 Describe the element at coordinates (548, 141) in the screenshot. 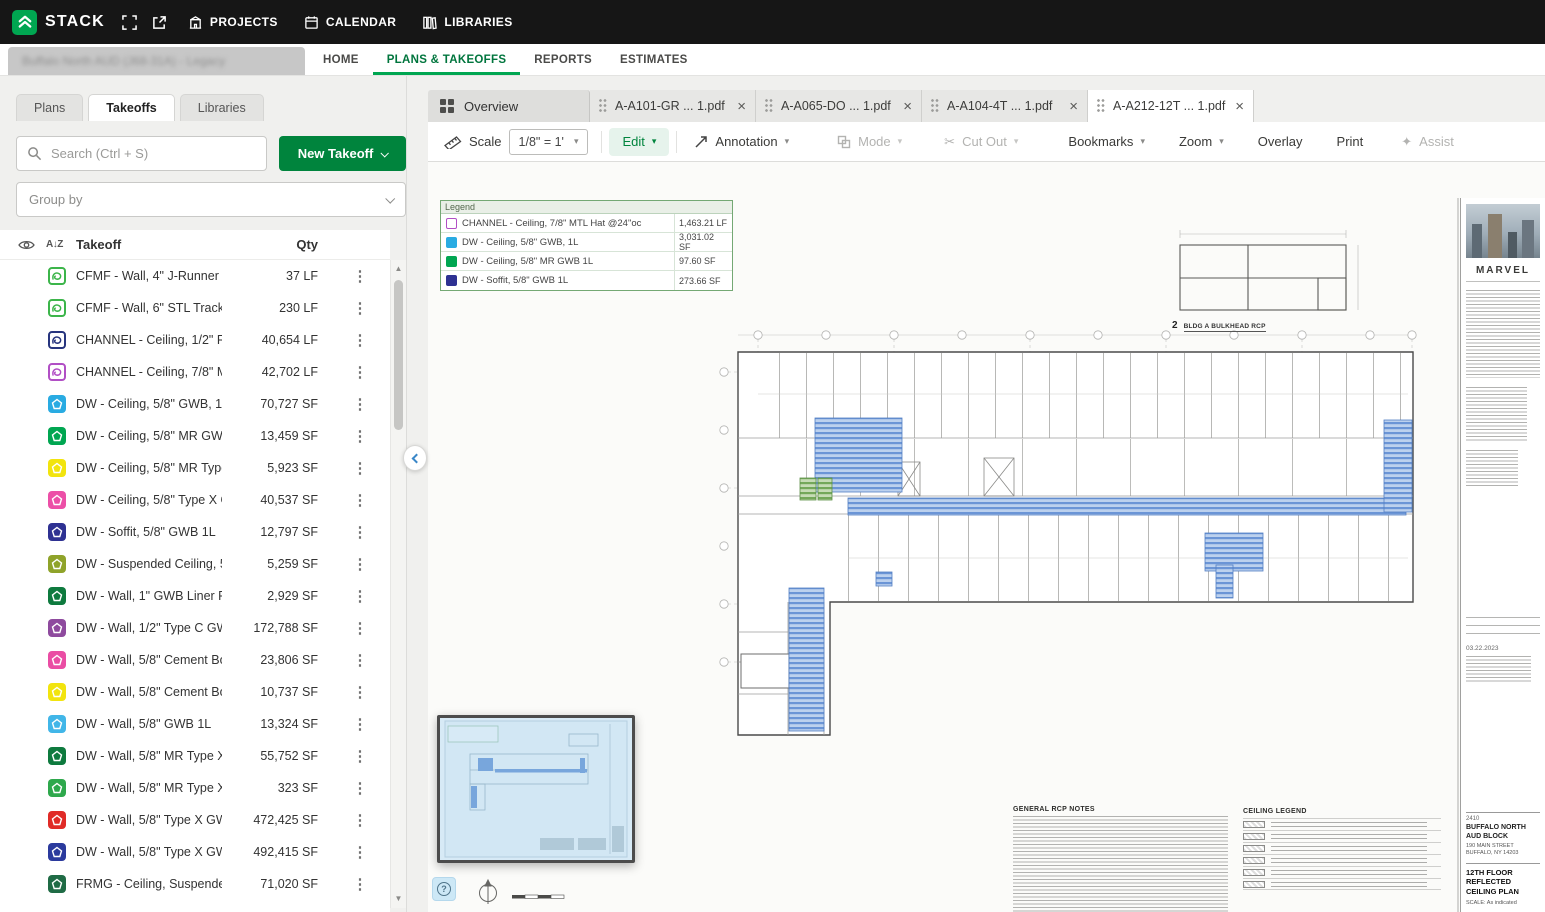

I see `scale-select: 1/8" = 1' ▾` at that location.